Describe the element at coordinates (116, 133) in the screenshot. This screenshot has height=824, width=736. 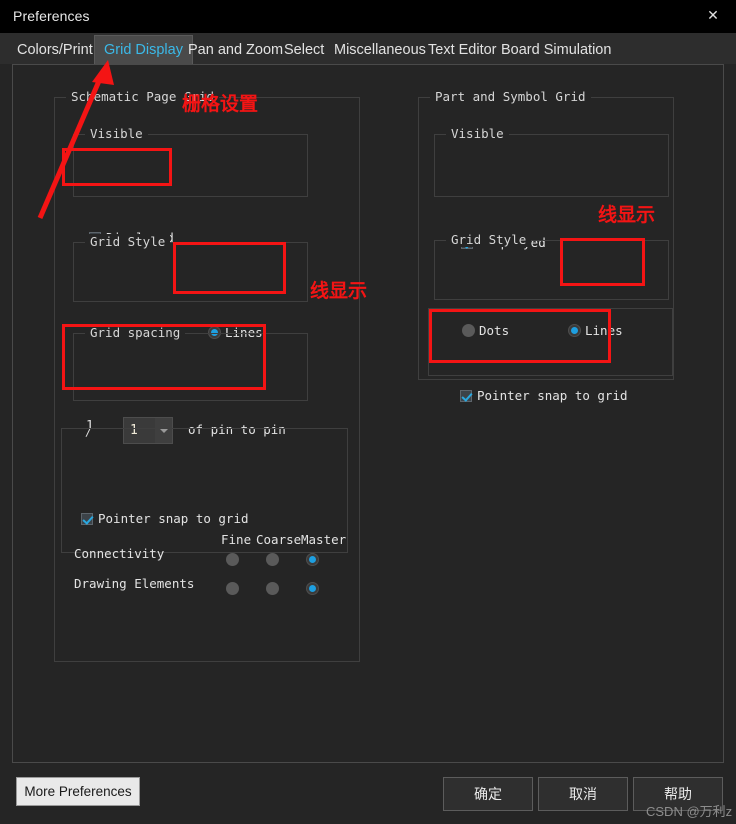
I see `schematic-visible-title: Visible` at that location.